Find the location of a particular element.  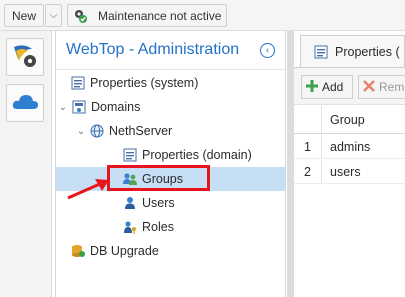

annotation-arrow-icon is located at coordinates (88, 189).